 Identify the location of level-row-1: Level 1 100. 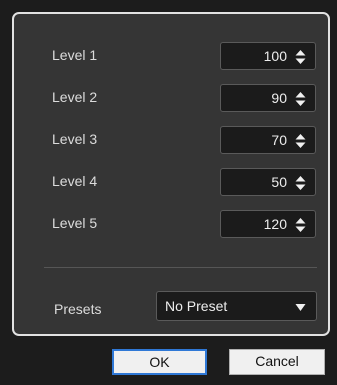
(184, 56).